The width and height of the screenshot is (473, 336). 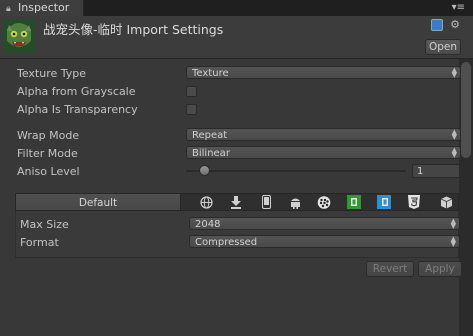 What do you see at coordinates (39, 242) in the screenshot?
I see `format-label: Format` at bounding box center [39, 242].